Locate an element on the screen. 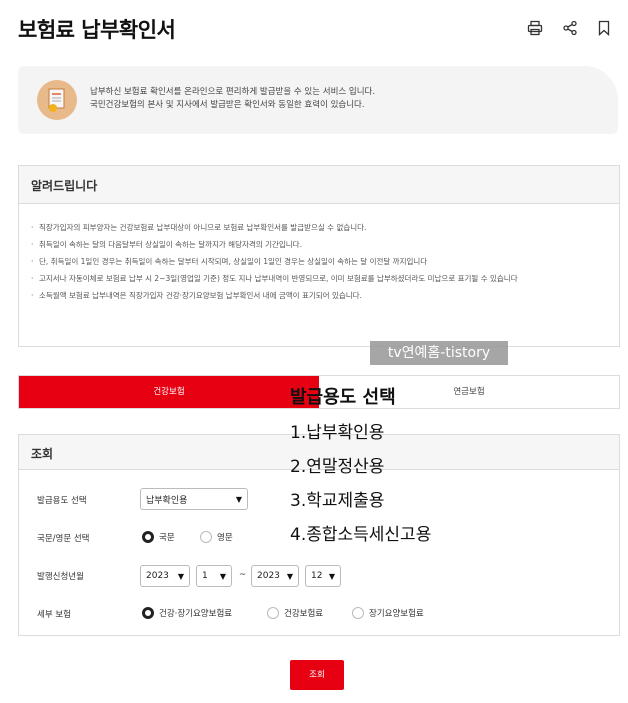 This screenshot has width=628, height=703. radio-health-label: 건강보험료 is located at coordinates (304, 614).